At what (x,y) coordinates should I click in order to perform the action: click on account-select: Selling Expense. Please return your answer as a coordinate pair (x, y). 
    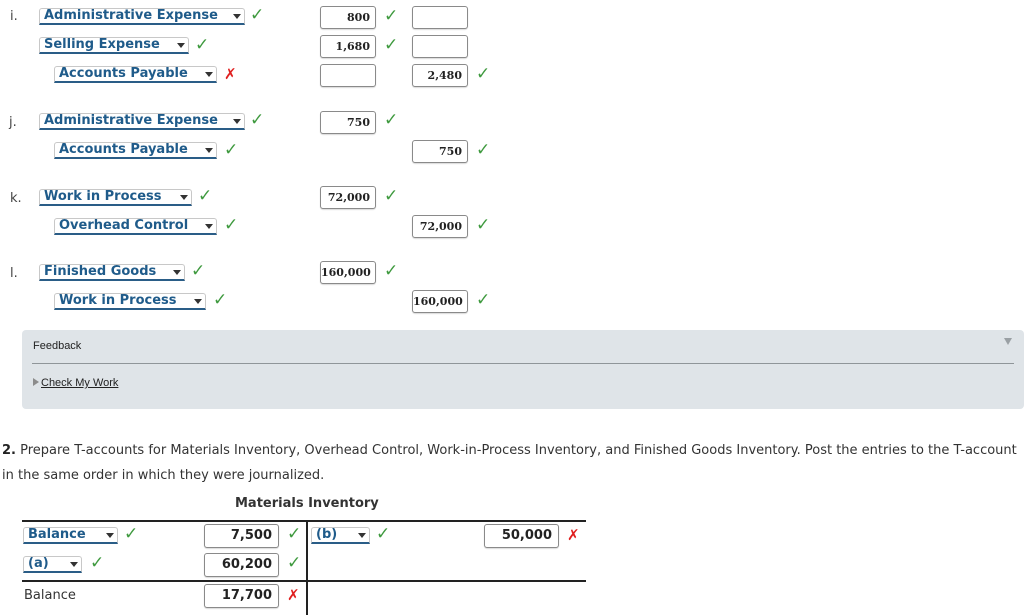
    Looking at the image, I should click on (114, 45).